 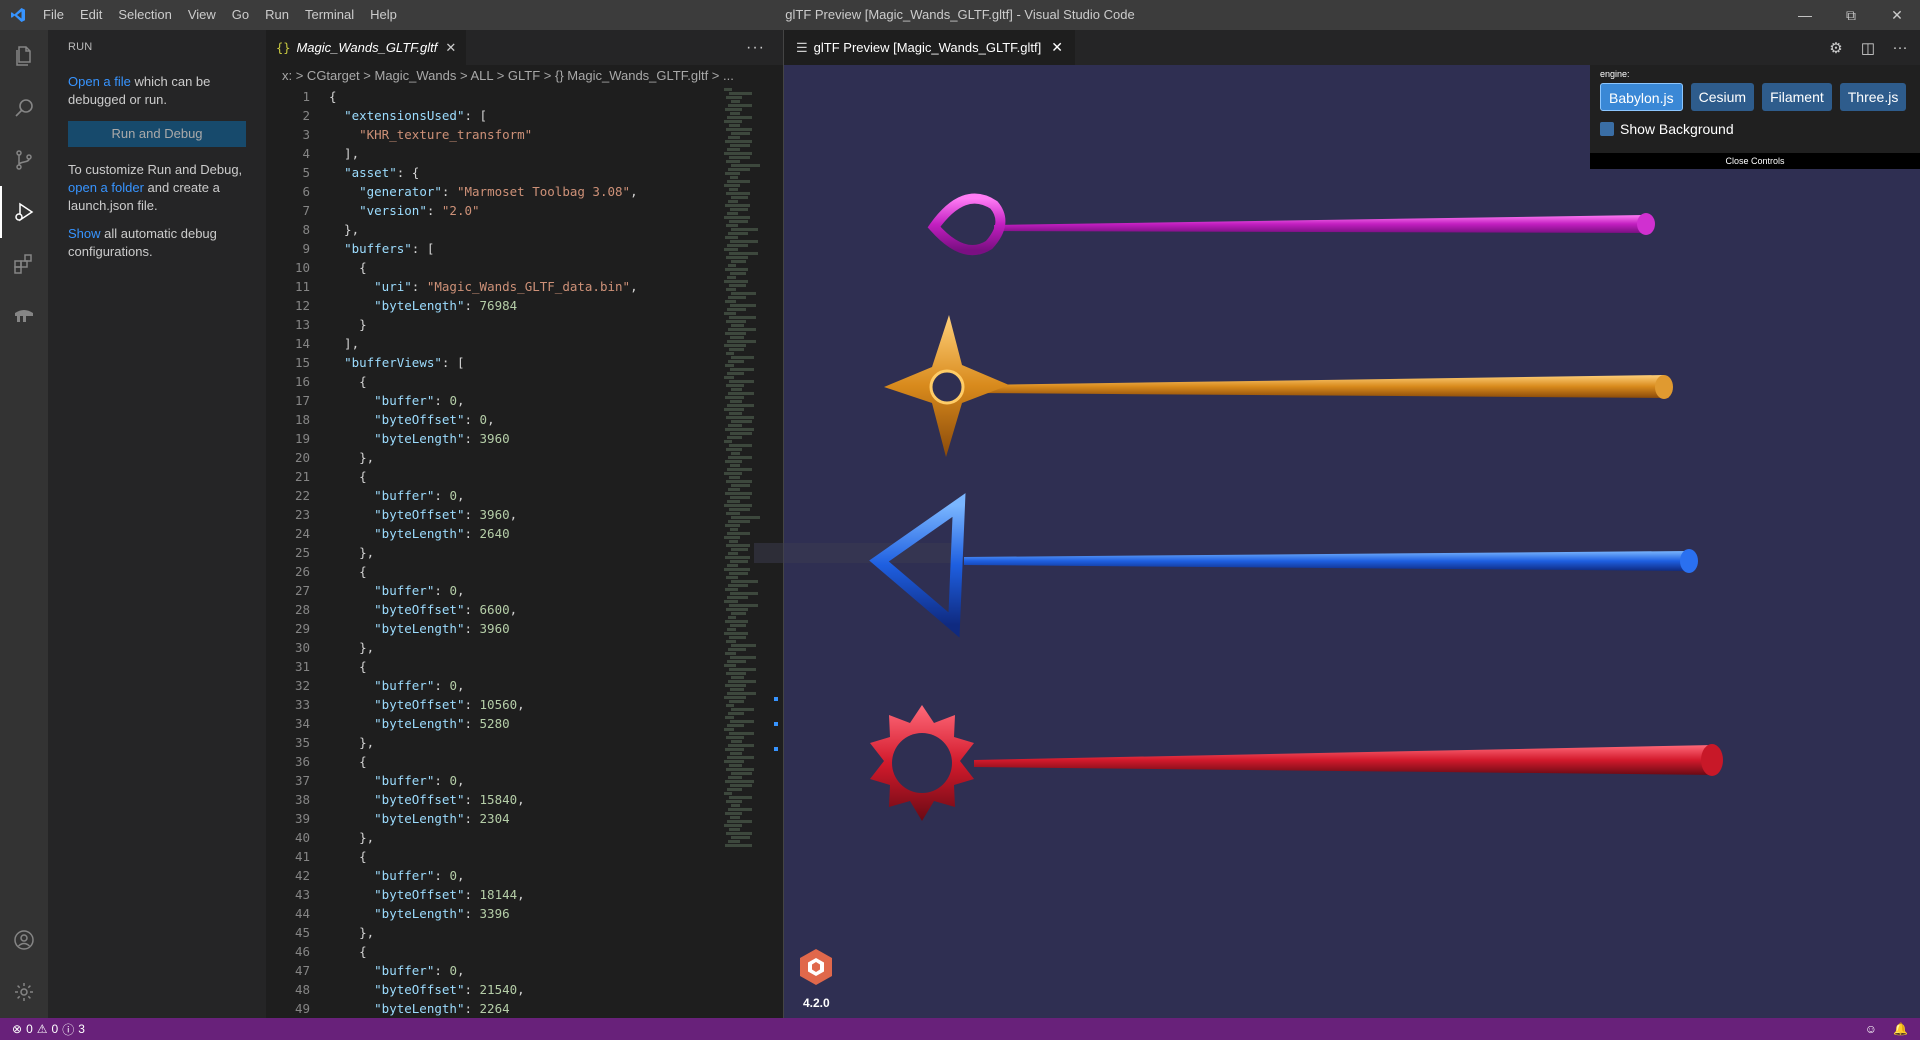 What do you see at coordinates (493, 96) in the screenshot?
I see `code-line: 1{` at bounding box center [493, 96].